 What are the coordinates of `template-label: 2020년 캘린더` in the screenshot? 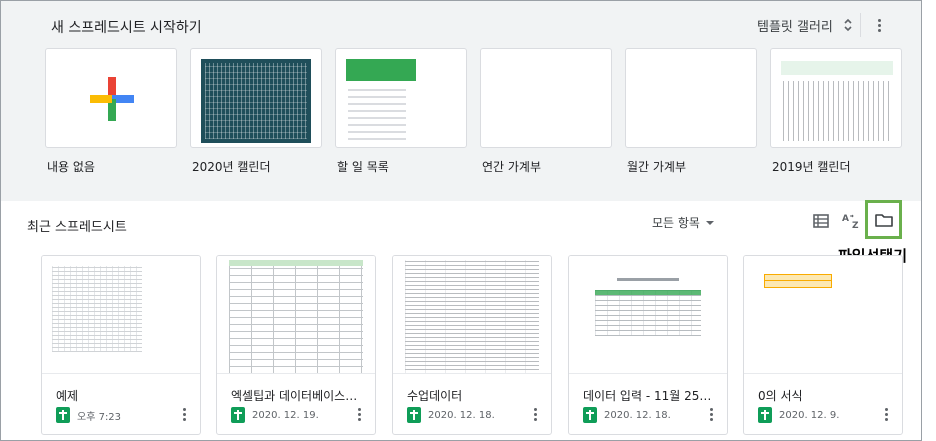 It's located at (231, 167).